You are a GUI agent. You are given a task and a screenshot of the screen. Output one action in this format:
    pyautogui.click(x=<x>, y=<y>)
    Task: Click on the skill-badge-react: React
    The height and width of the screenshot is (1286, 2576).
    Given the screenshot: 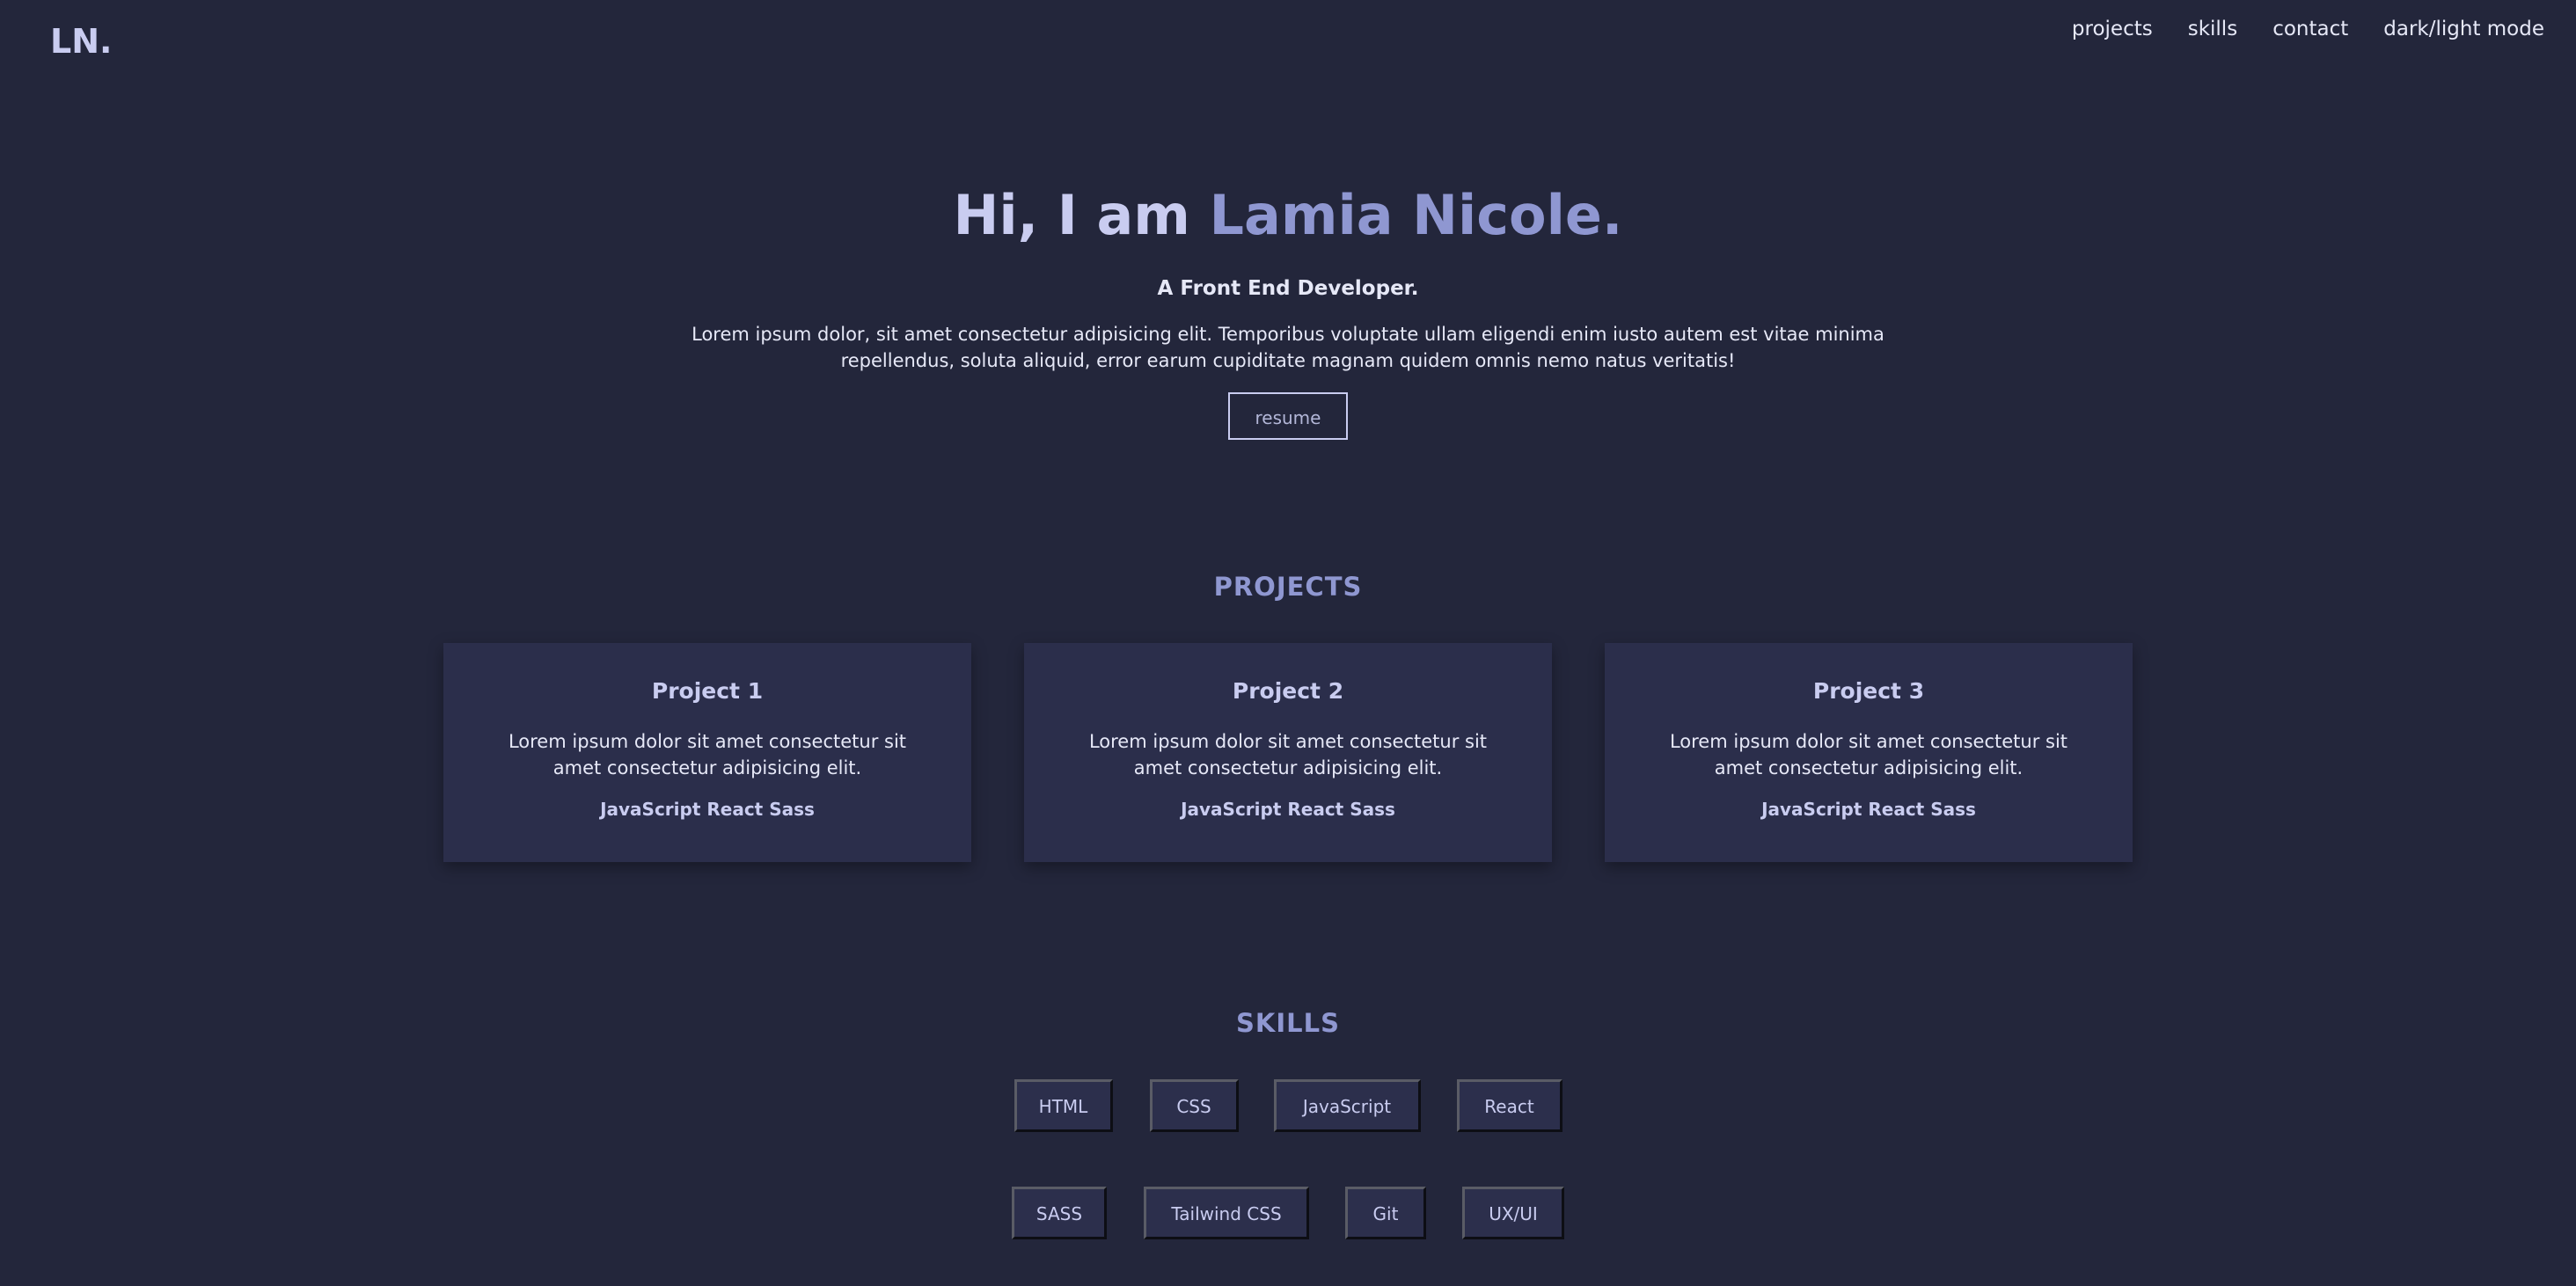 What is the action you would take?
    pyautogui.click(x=1509, y=1105)
    